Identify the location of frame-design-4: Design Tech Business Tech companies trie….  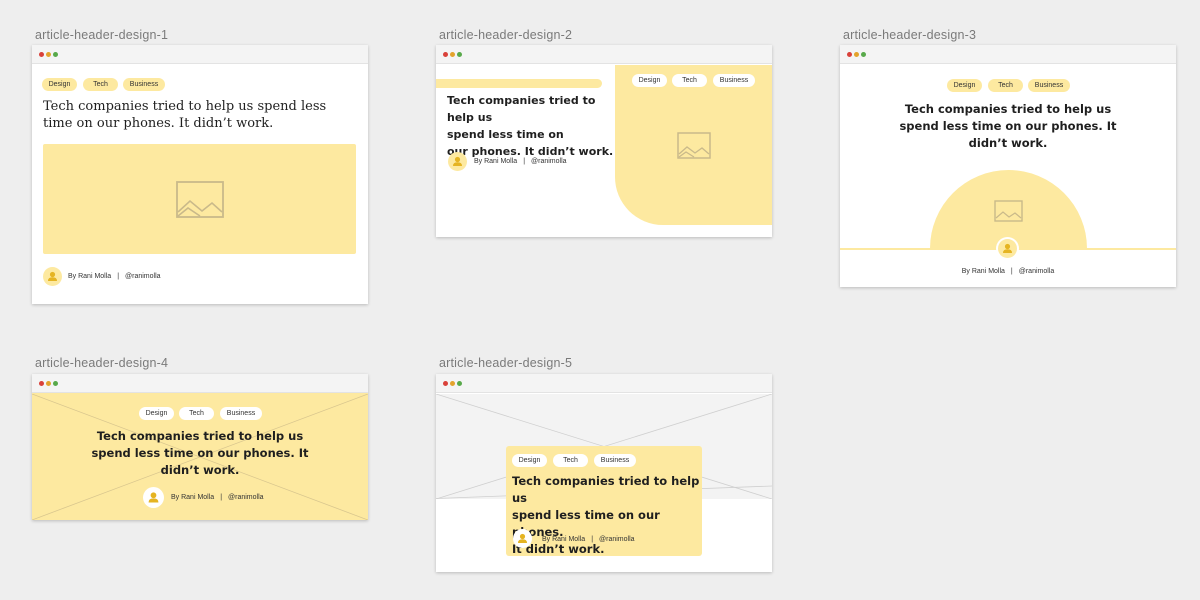
(200, 447).